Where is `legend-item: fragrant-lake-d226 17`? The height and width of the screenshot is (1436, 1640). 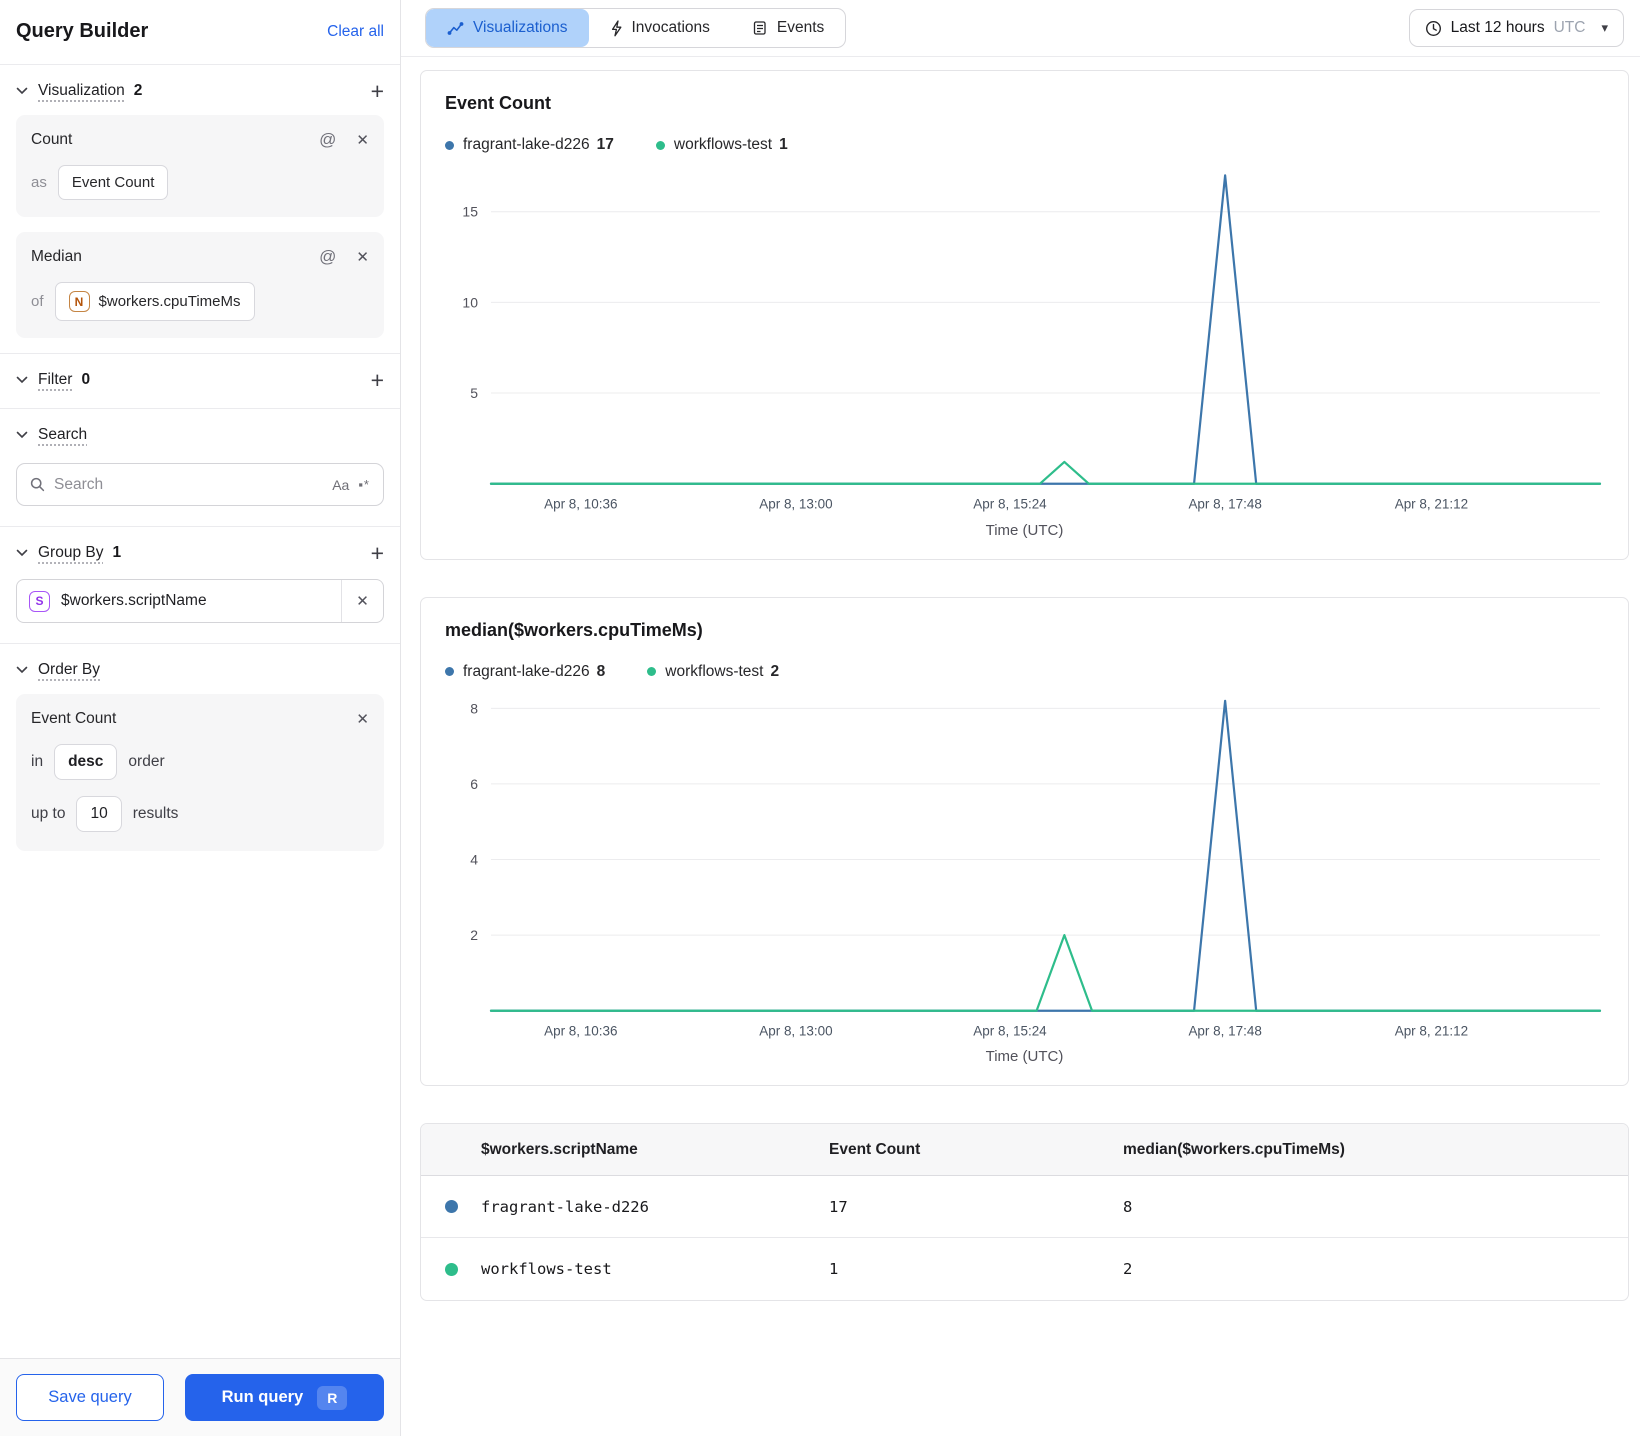
legend-item: fragrant-lake-d226 17 is located at coordinates (529, 145).